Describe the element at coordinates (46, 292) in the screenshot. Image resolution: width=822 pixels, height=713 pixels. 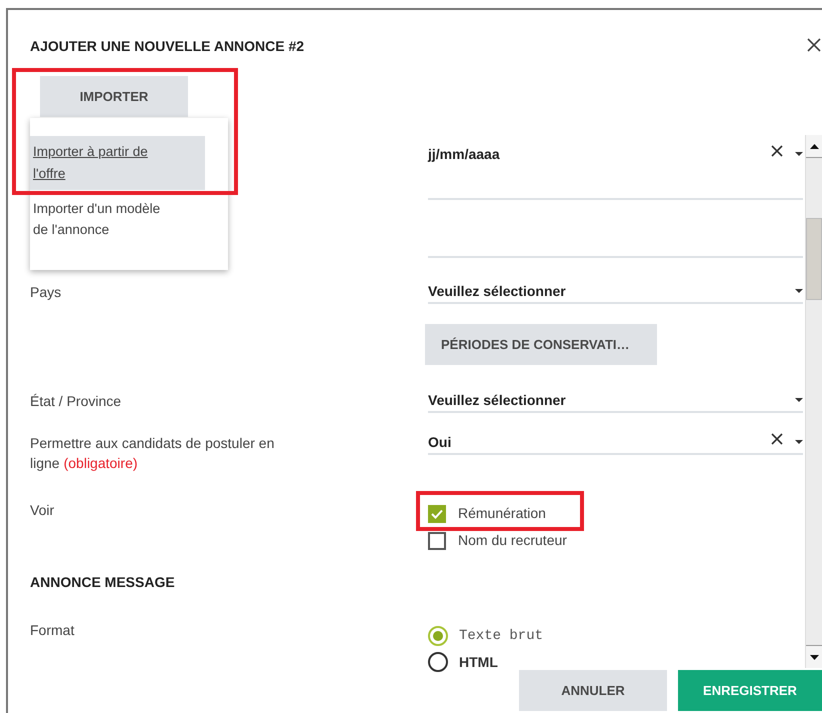
I see `field-label: Pays` at that location.